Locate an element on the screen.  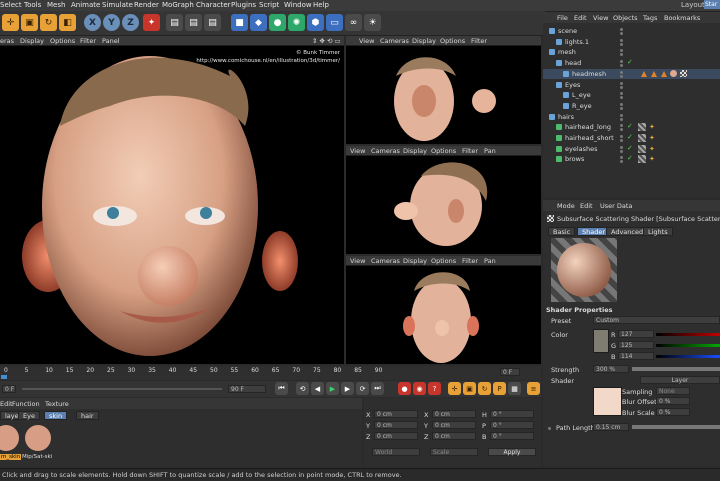
vp1-menu-filter: Filter is located at coordinates (479, 41).